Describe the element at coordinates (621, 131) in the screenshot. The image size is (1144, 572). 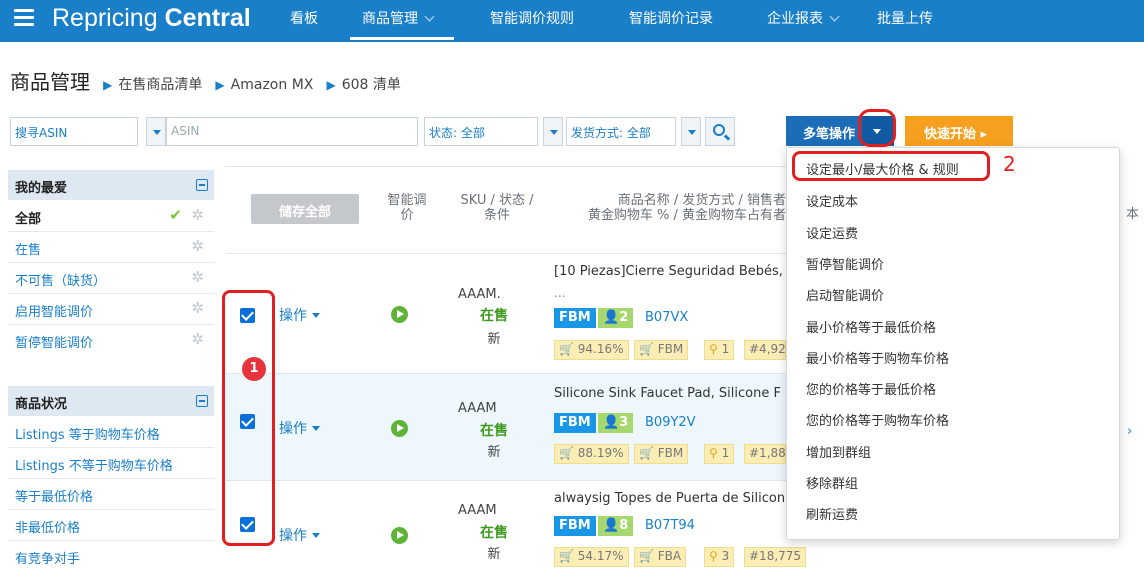
I see `fulfillment-filter-select: 发货方式: 全部` at that location.